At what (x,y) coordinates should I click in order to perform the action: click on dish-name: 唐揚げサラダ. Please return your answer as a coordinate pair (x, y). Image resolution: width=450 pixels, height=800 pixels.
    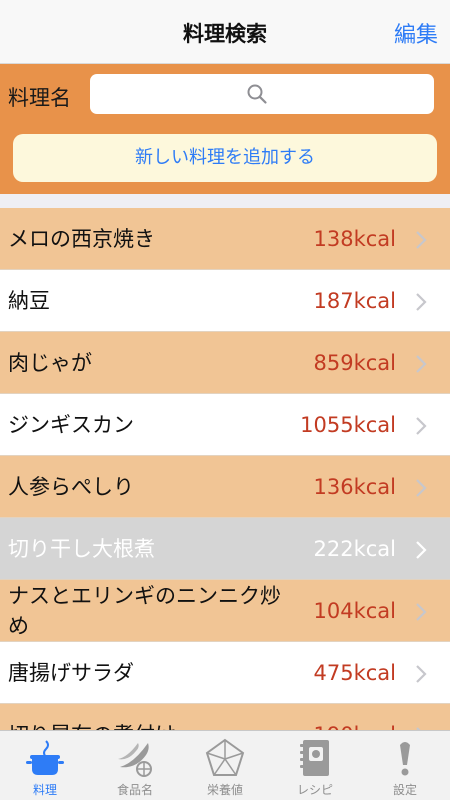
    Looking at the image, I should click on (71, 673).